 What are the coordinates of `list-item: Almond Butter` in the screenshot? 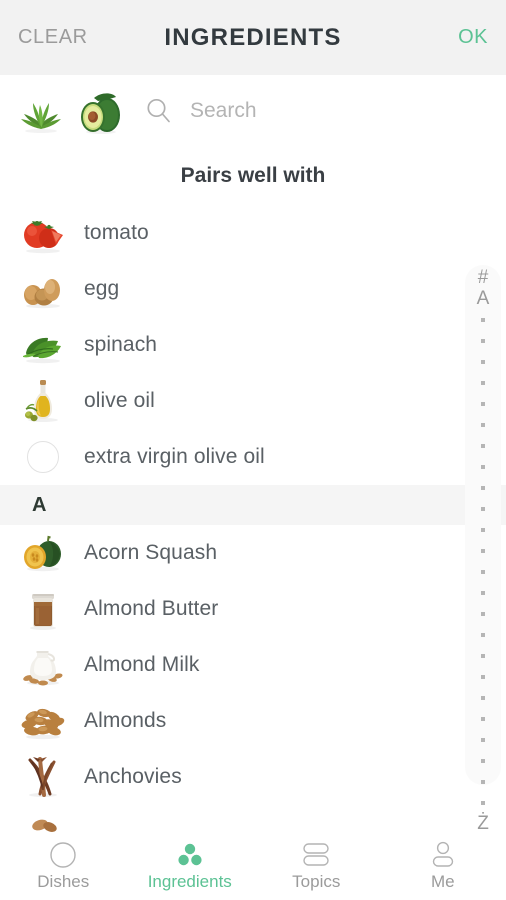 It's located at (253, 609).